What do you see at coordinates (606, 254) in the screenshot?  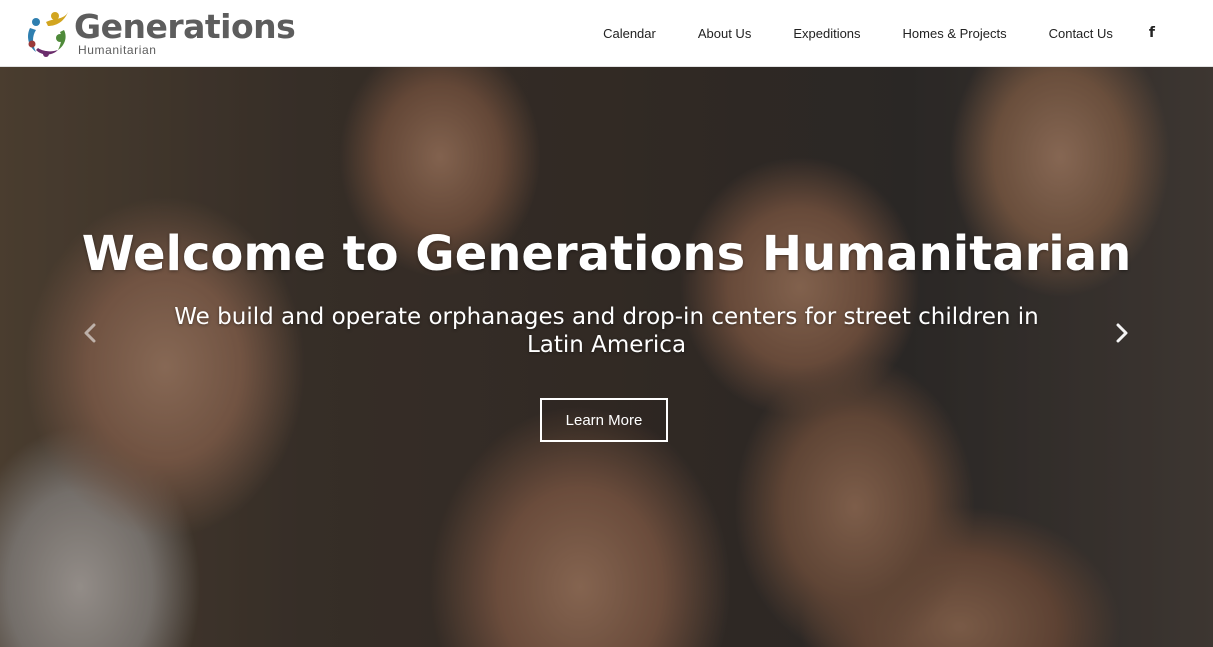 I see `hero-title: Welcome to Generations Humanitarian` at bounding box center [606, 254].